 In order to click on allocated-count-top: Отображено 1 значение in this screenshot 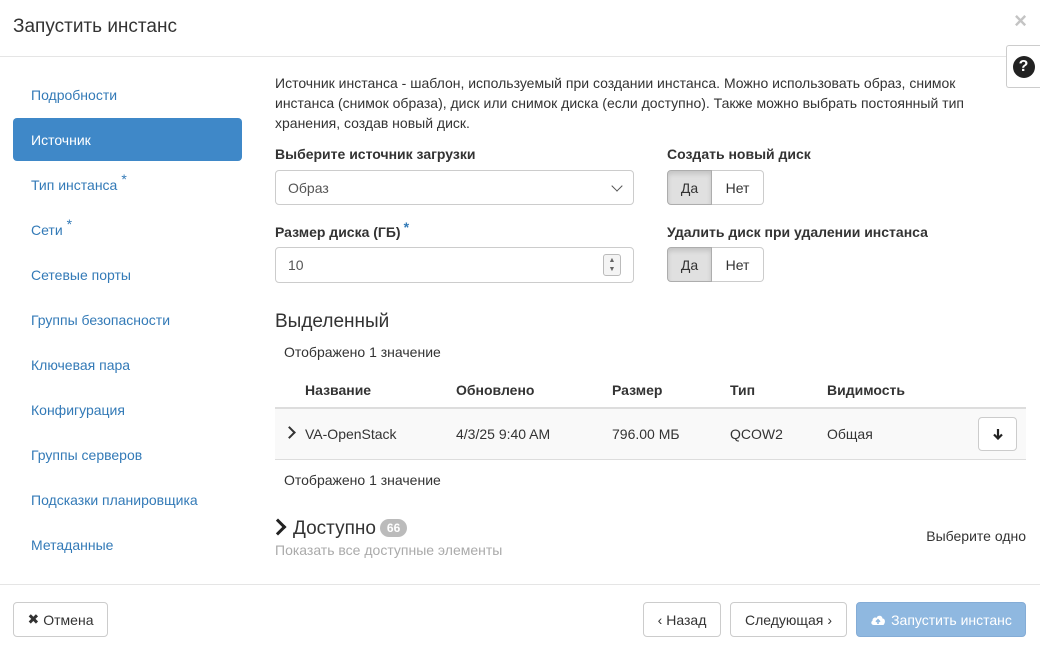, I will do `click(362, 352)`.